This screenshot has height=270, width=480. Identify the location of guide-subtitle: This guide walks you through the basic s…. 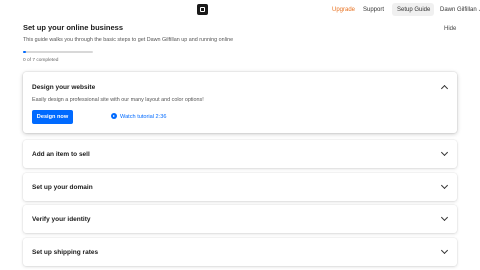
(128, 40).